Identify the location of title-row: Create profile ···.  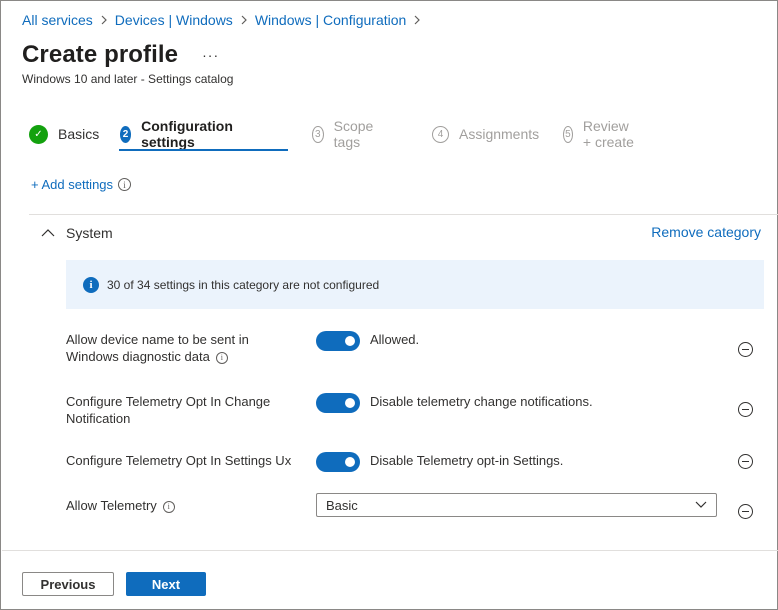
(120, 55).